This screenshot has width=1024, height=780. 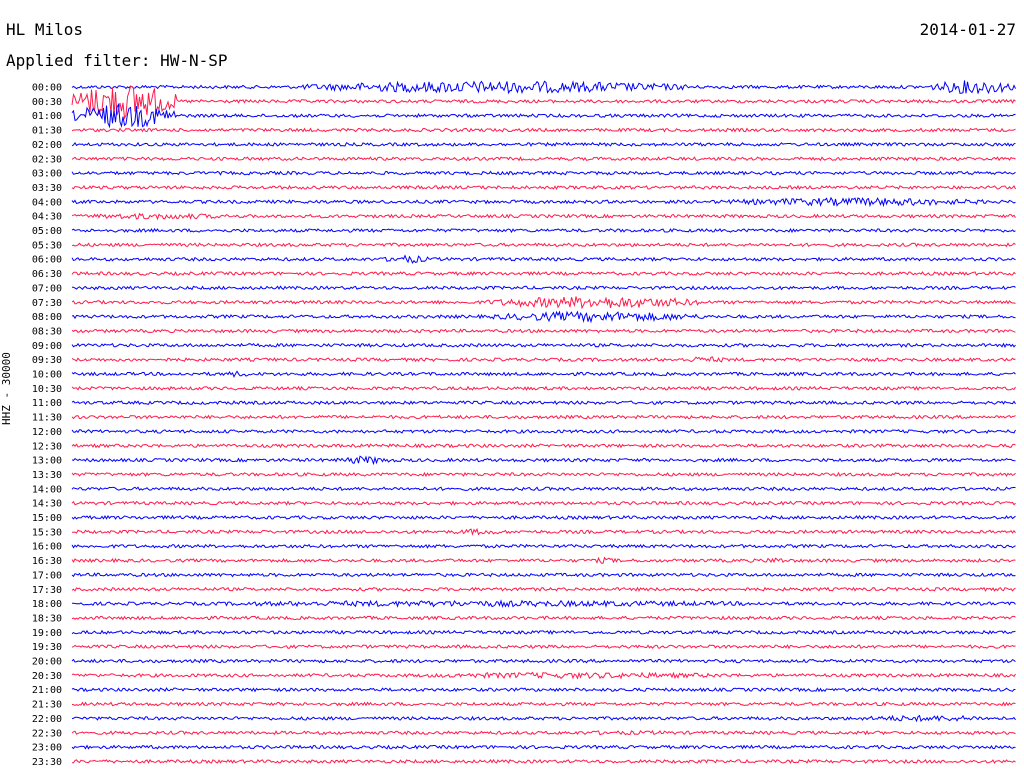 I want to click on time-tick-label: 22:30, so click(x=47, y=733).